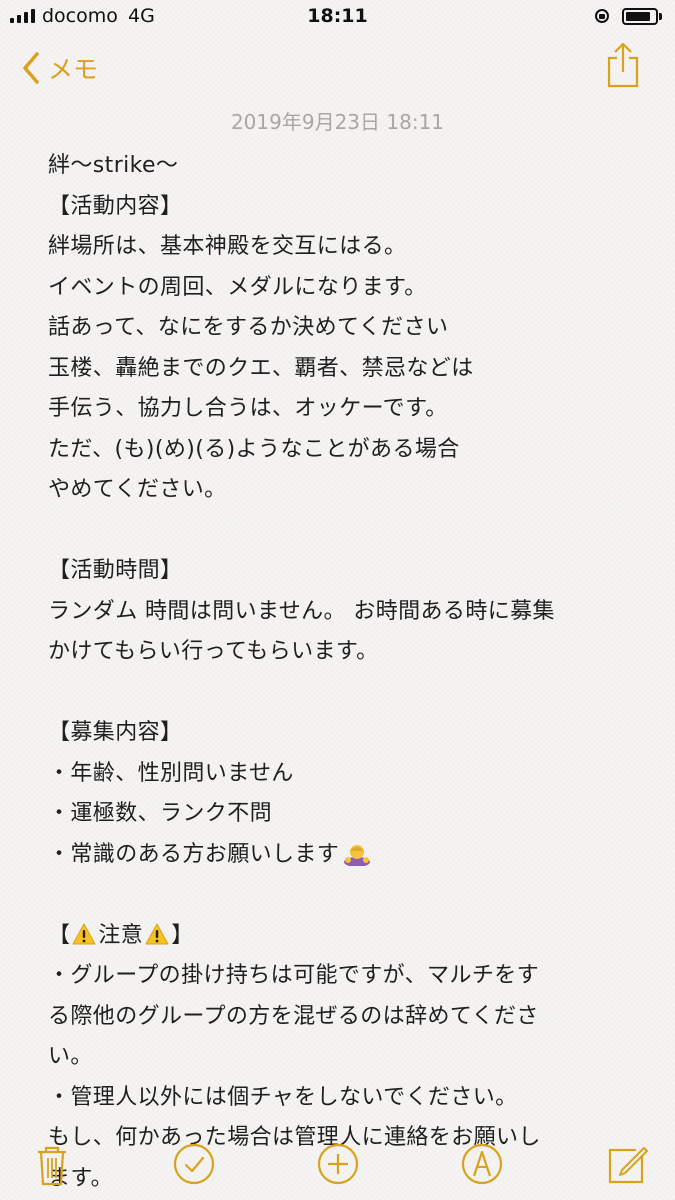  What do you see at coordinates (237, 287) in the screenshot?
I see `note-line: イベントの周回、メダルになります。` at bounding box center [237, 287].